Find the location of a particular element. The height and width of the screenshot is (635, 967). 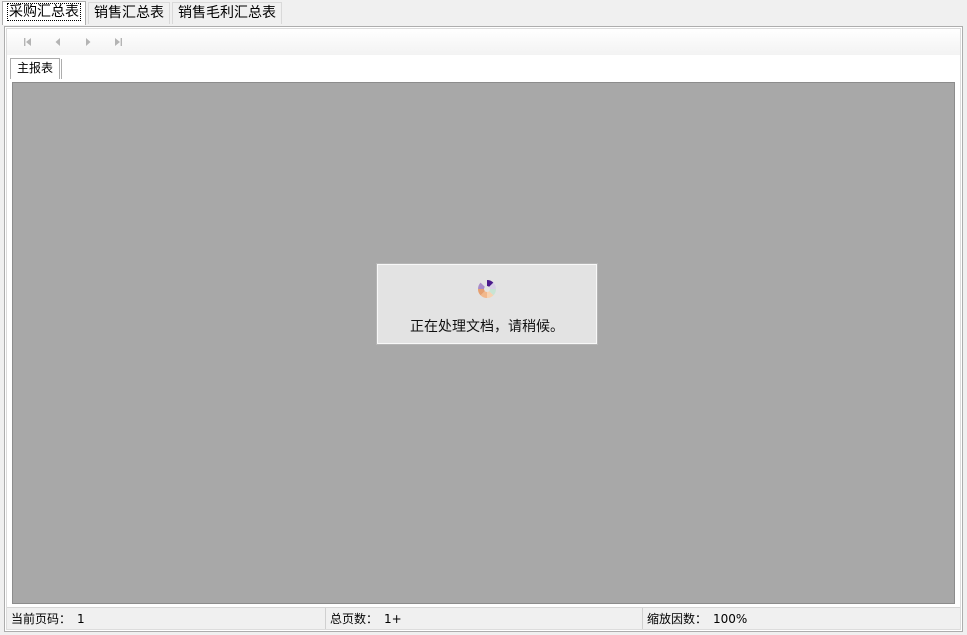

tab-main-report: 主报表 is located at coordinates (35, 68).